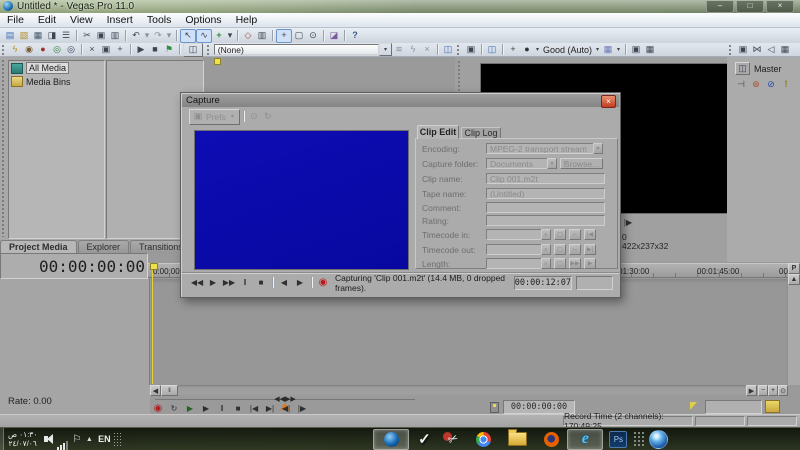  I want to click on close-button: ×, so click(780, 6).